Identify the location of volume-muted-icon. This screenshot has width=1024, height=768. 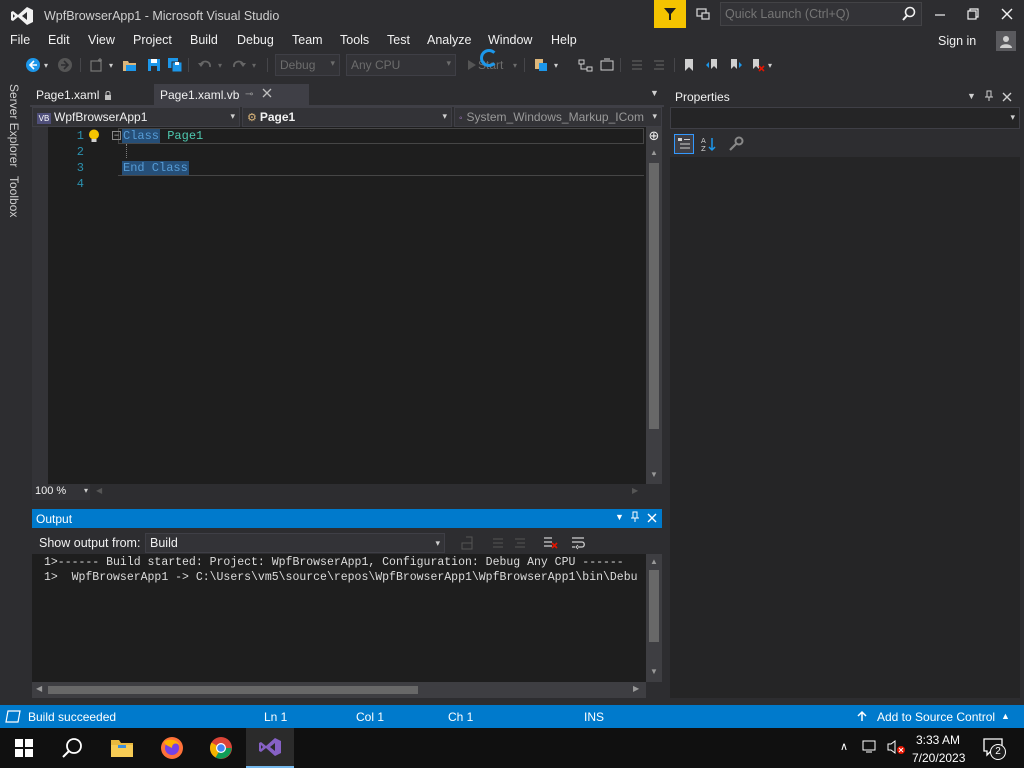
(896, 748).